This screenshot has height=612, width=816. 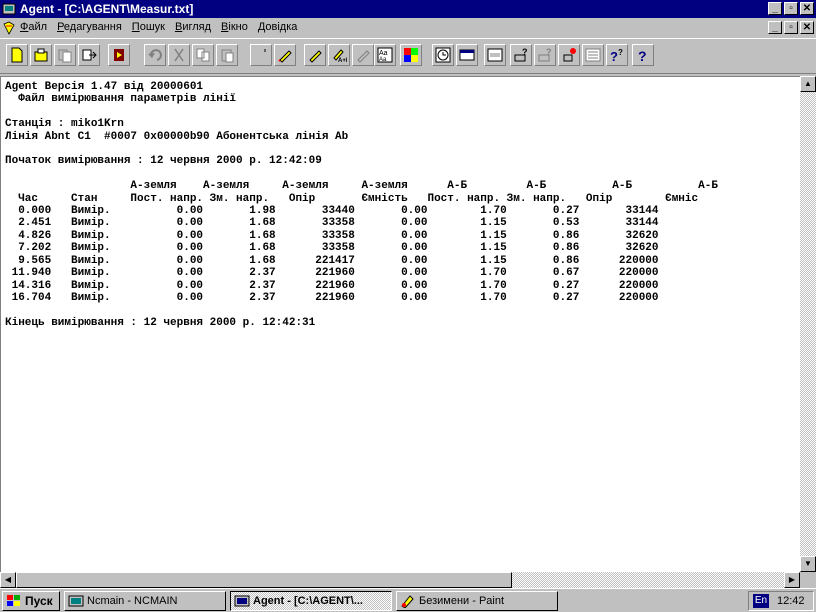 I want to click on exit-icon, so click(x=119, y=55).